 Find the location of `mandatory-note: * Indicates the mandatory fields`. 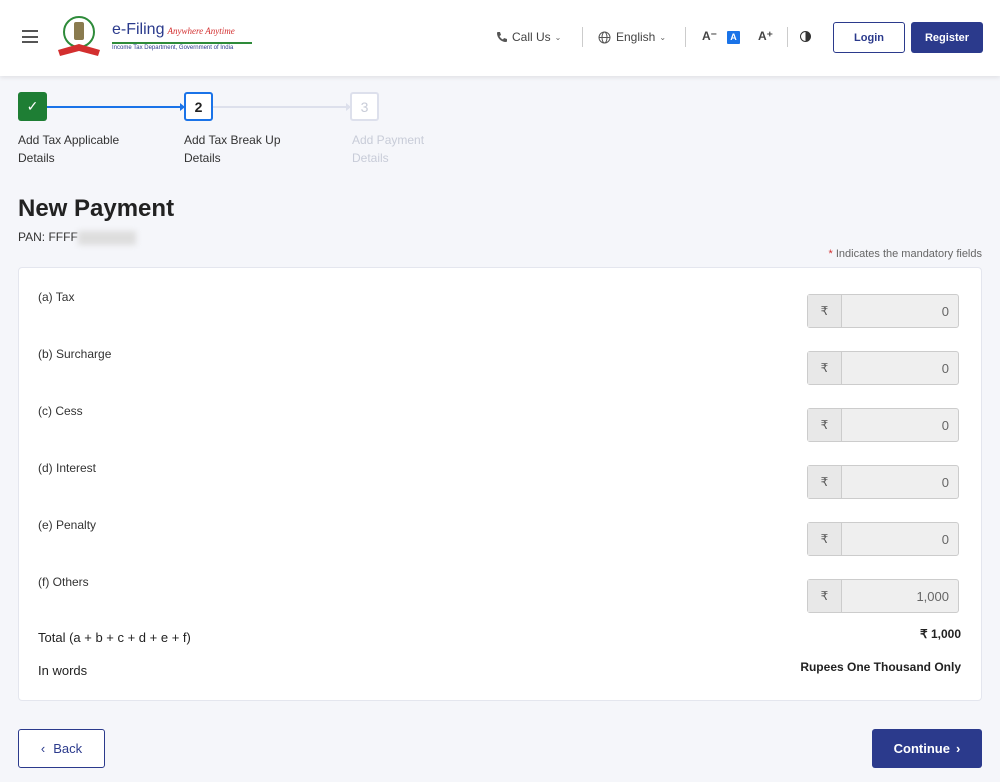

mandatory-note: * Indicates the mandatory fields is located at coordinates (905, 254).